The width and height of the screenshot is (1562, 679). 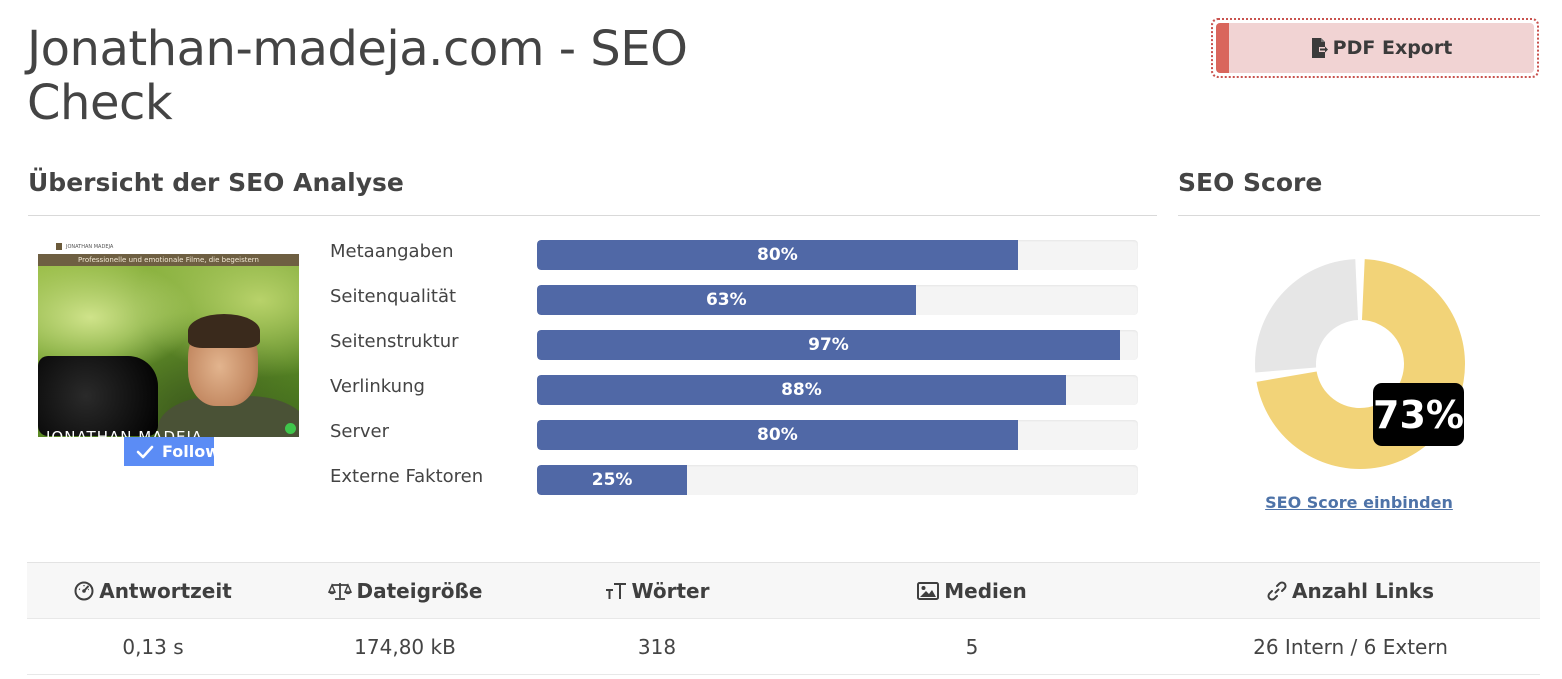 I want to click on metric-value: 88%, so click(x=801, y=390).